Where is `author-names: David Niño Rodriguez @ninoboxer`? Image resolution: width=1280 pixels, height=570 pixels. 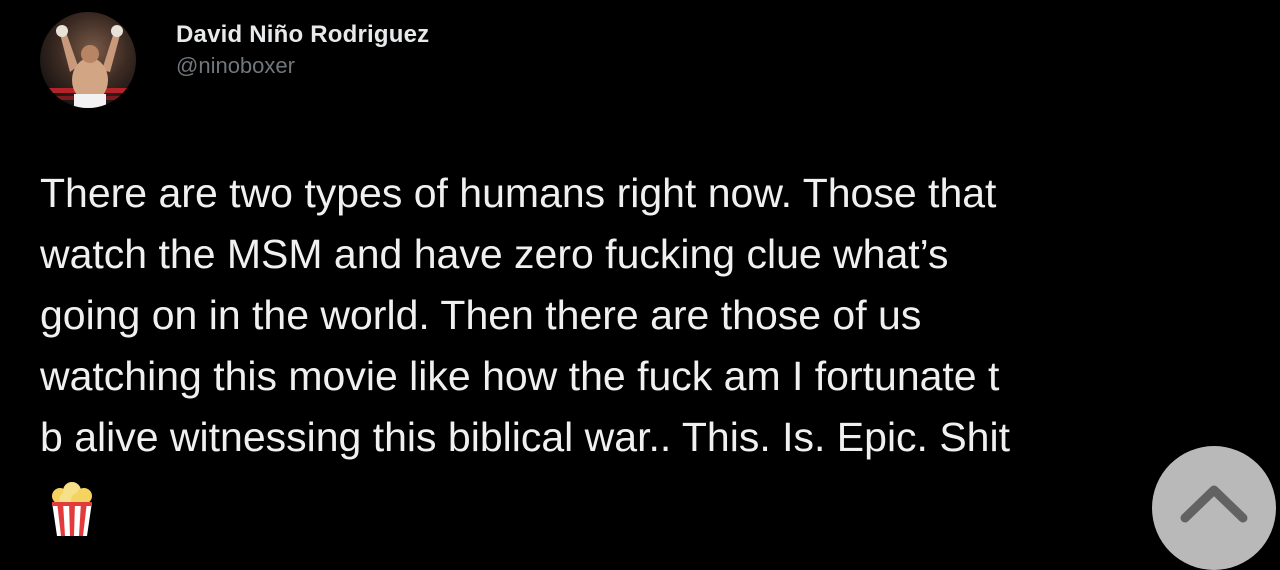 author-names: David Niño Rodriguez @ninoboxer is located at coordinates (302, 50).